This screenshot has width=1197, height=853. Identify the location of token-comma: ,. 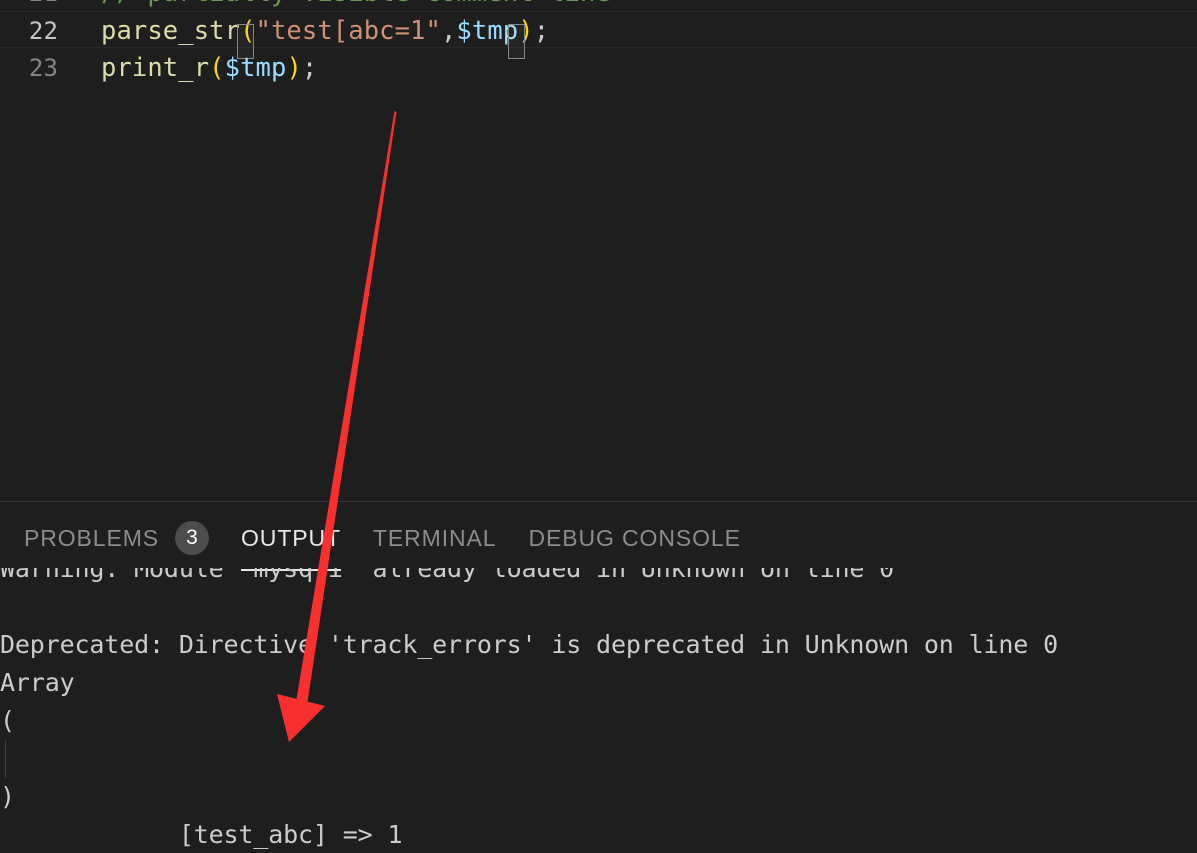
(448, 31).